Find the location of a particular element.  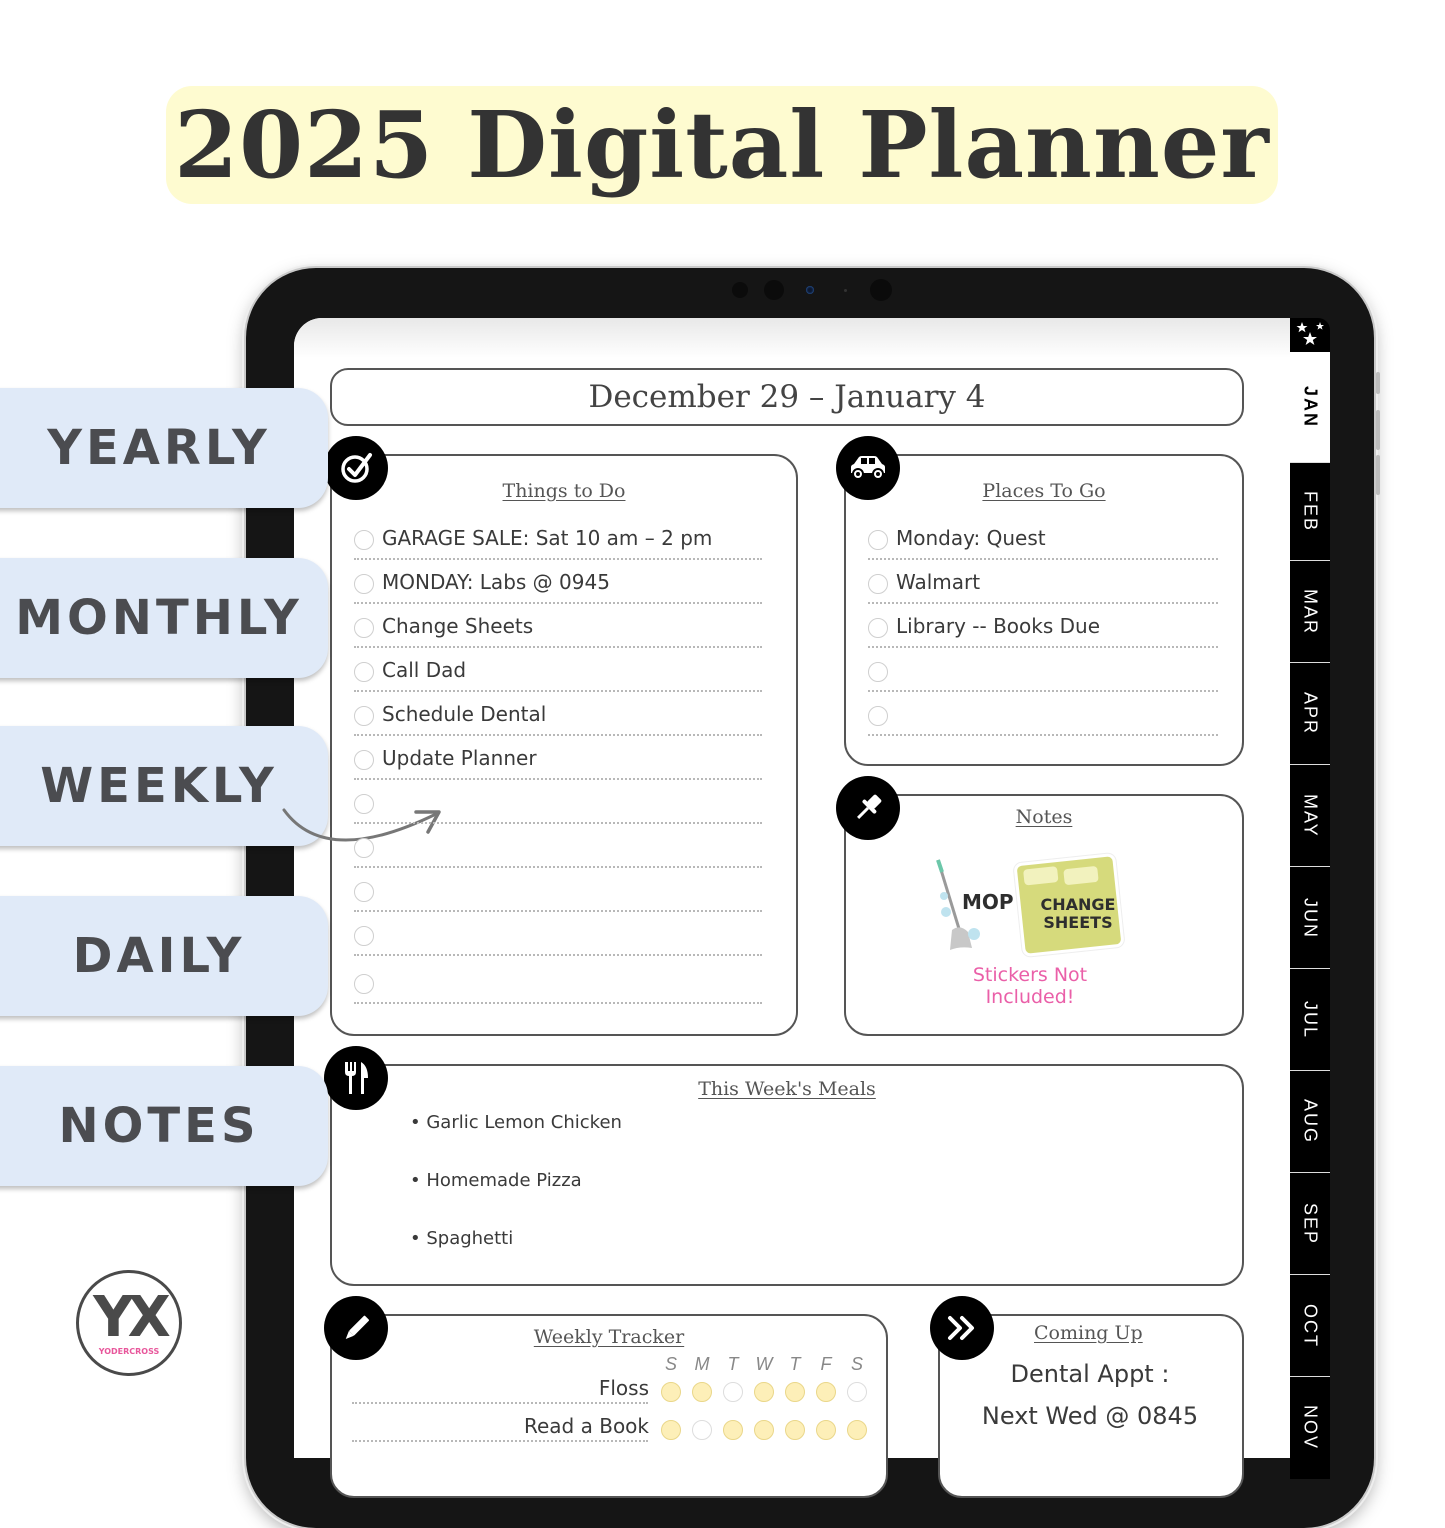

item-text: Update Planner is located at coordinates (459, 758).